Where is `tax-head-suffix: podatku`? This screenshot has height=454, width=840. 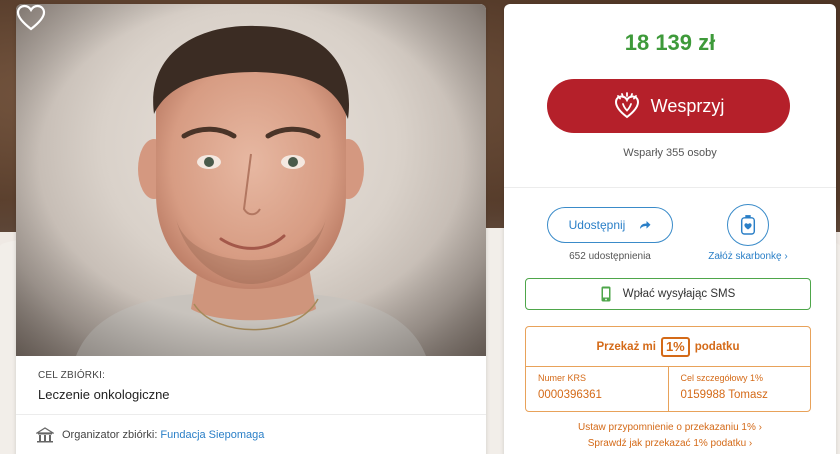 tax-head-suffix: podatku is located at coordinates (717, 346).